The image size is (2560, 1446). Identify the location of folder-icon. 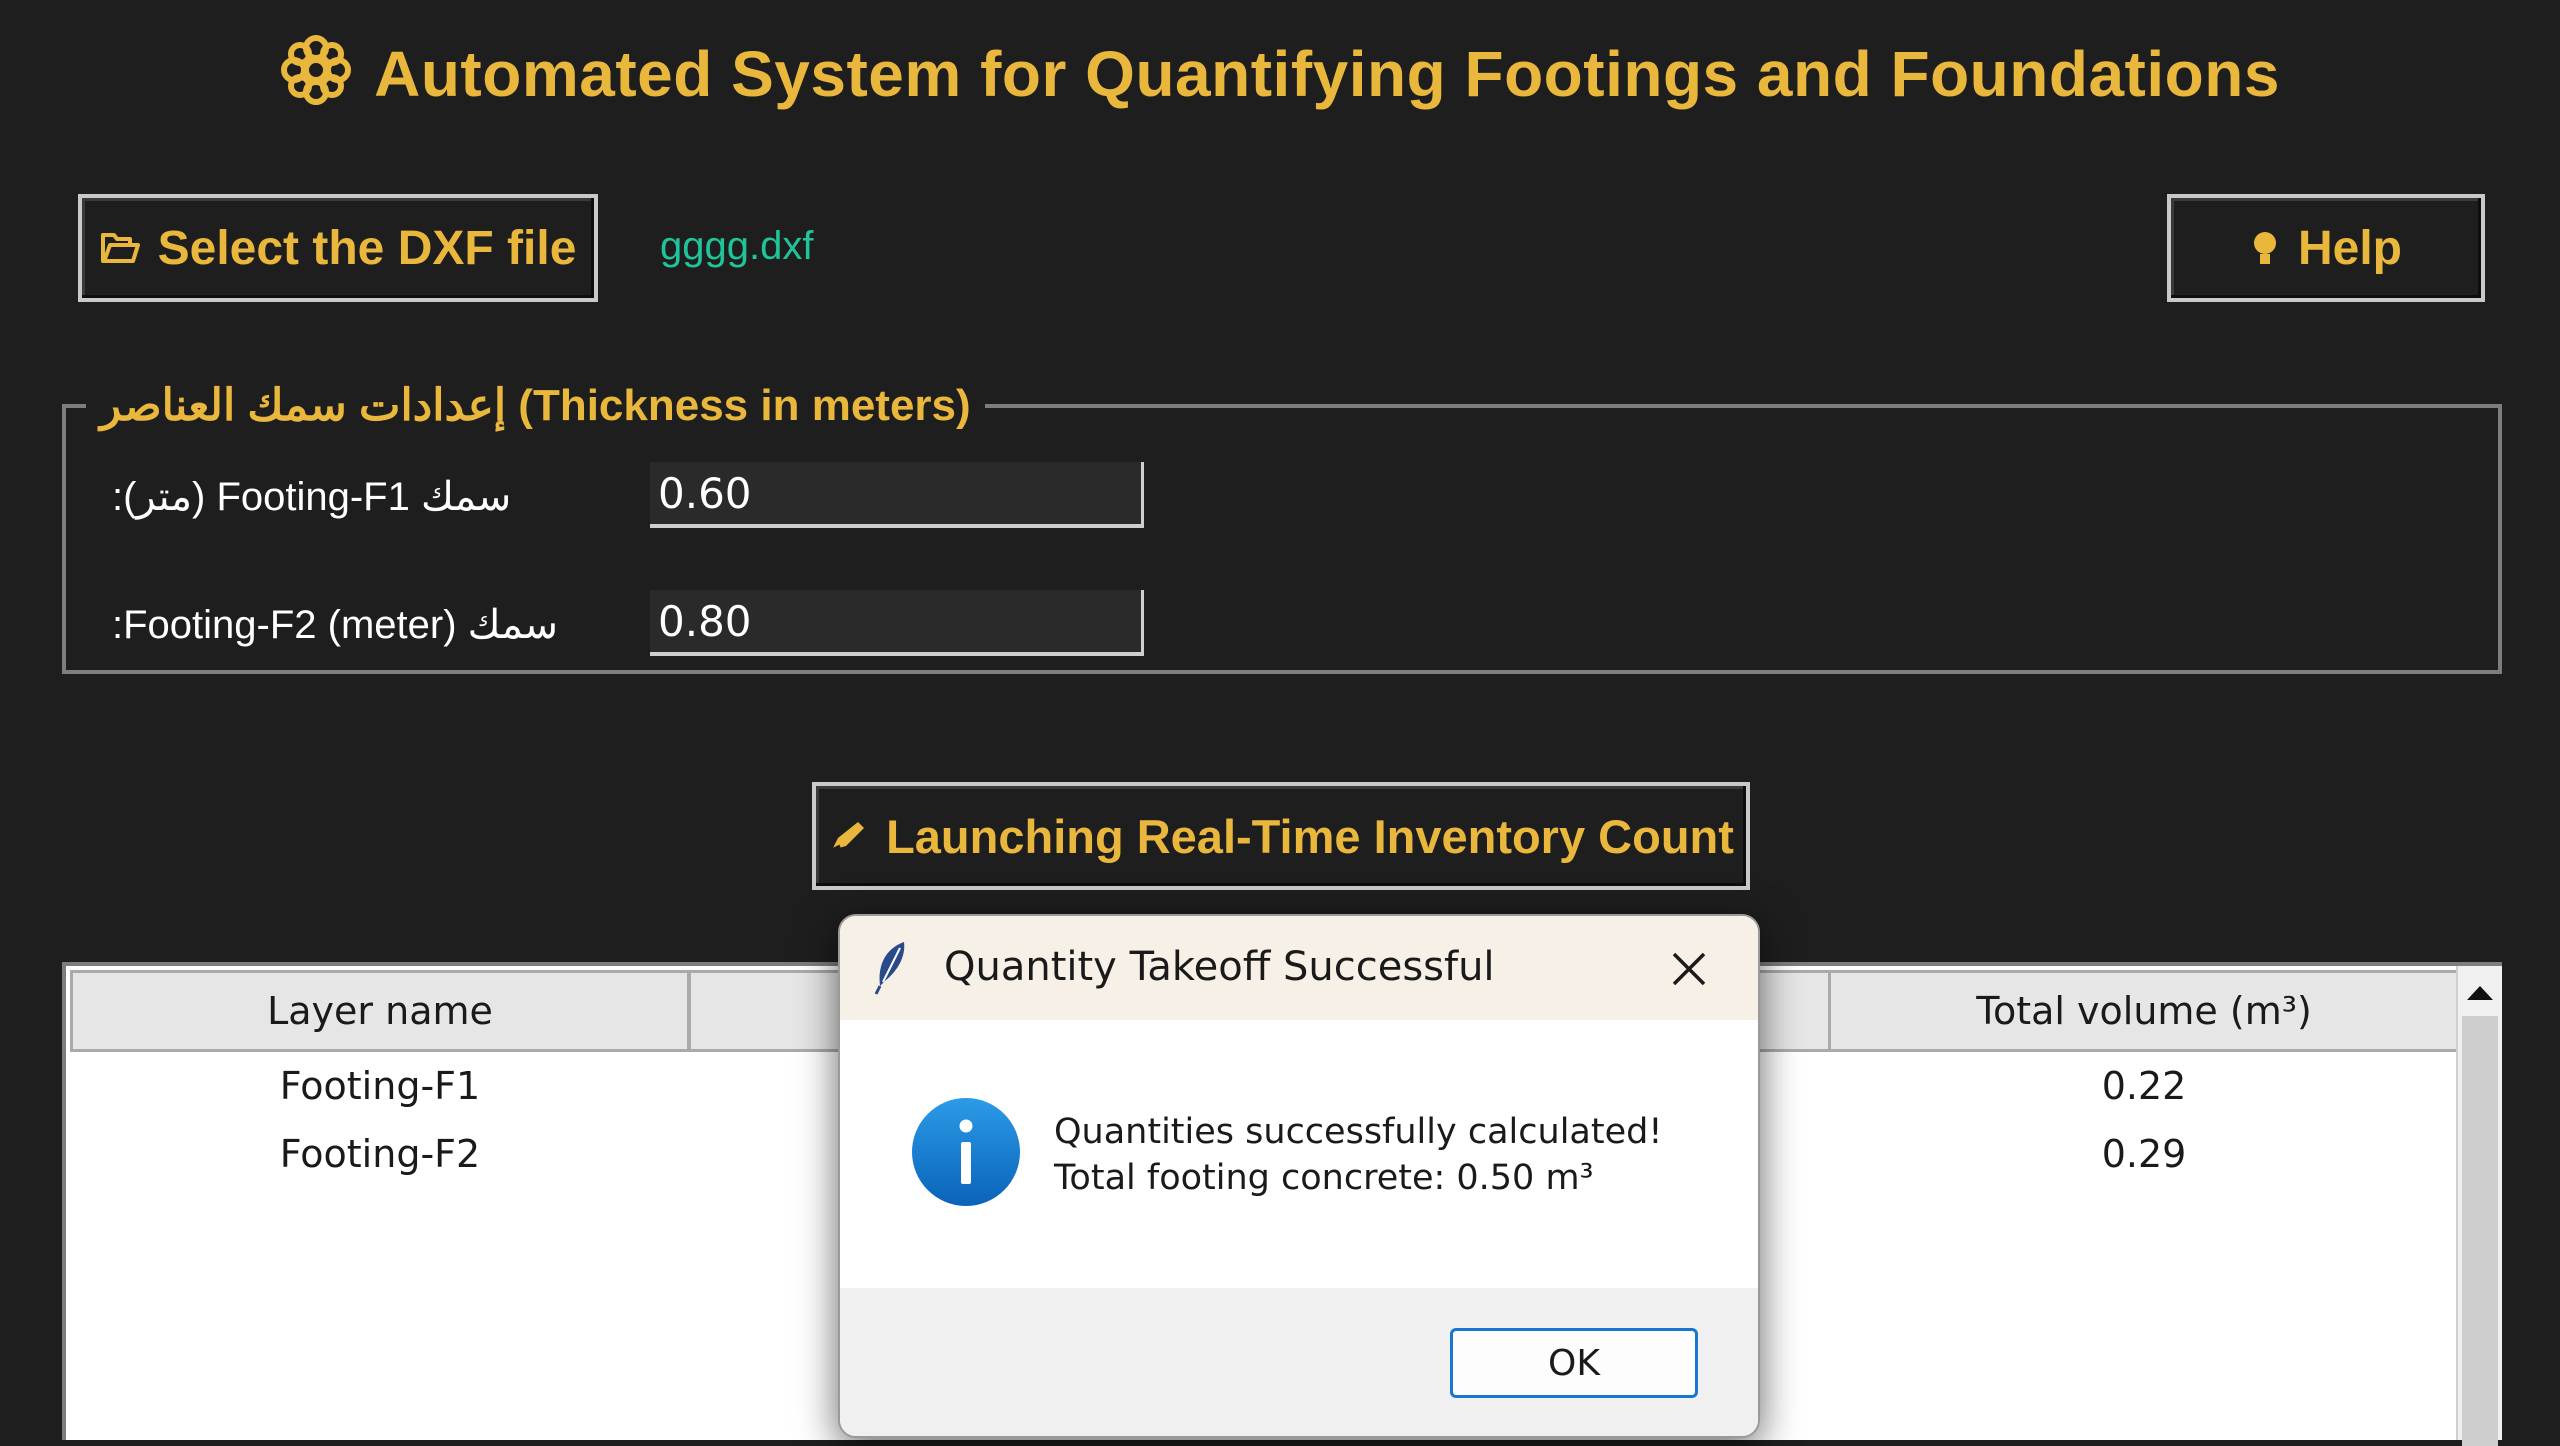
(120, 248).